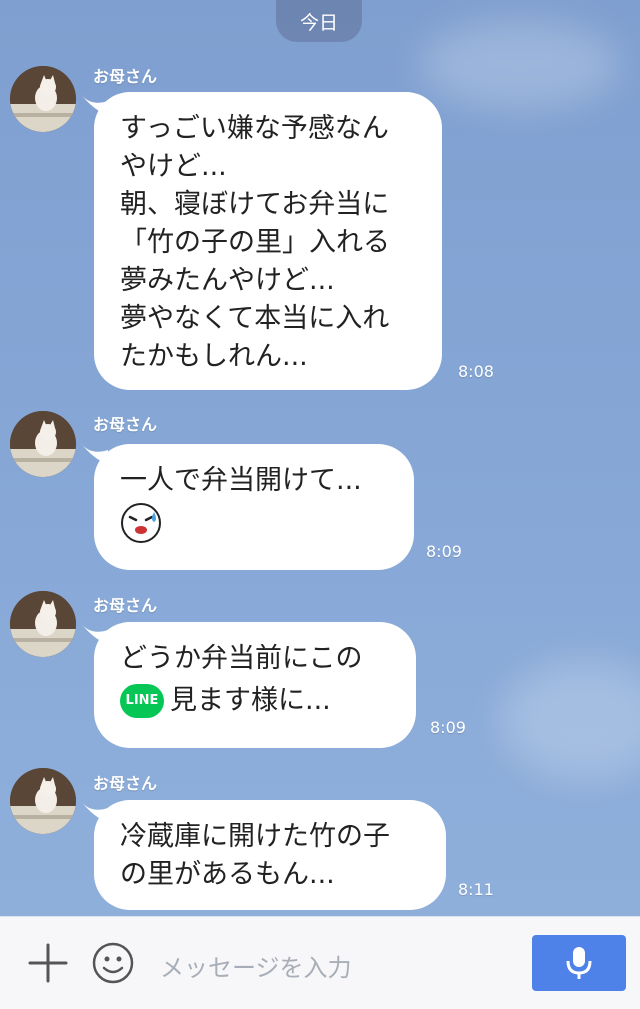  I want to click on mic-button, so click(579, 963).